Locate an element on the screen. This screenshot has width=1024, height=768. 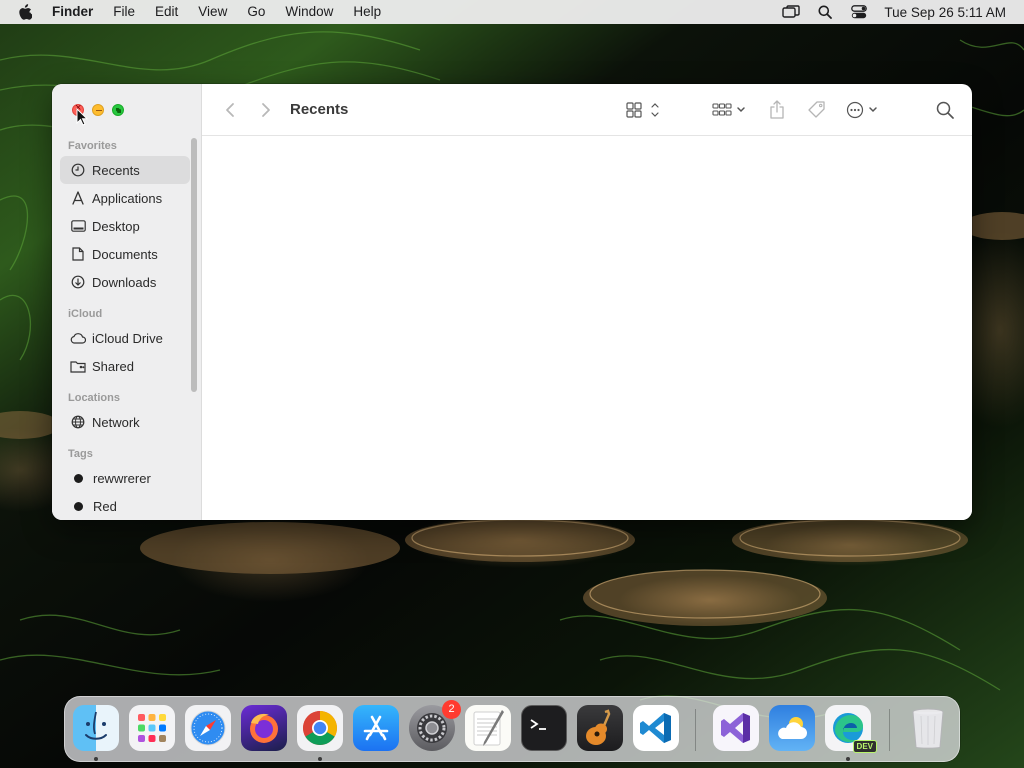
safari-icon is located at coordinates (208, 728).